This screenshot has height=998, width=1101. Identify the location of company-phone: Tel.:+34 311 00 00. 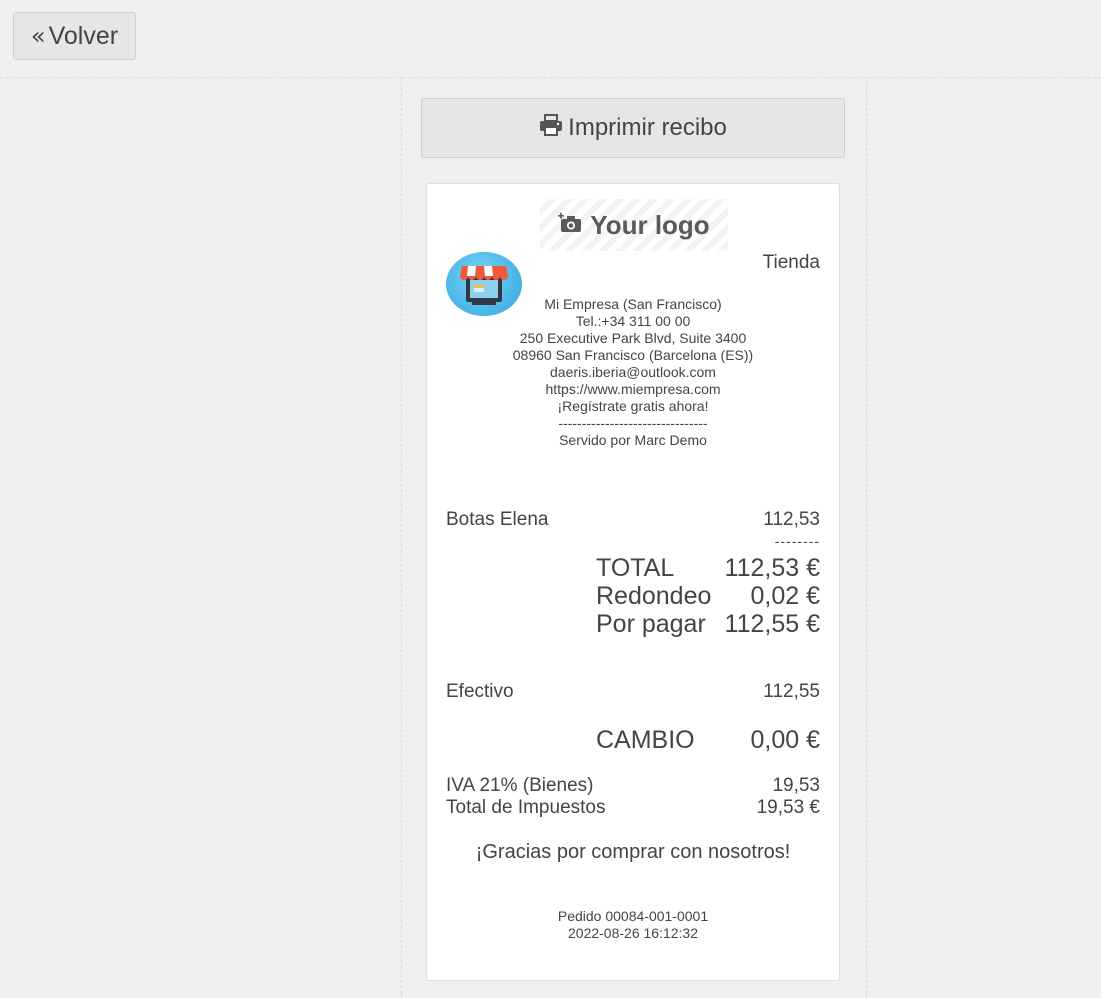
(633, 321).